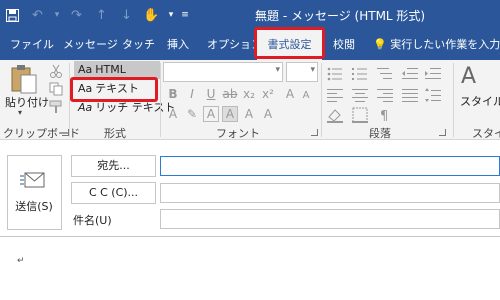 This screenshot has width=500, height=300. I want to click on up-arrow-icon: ↑, so click(101, 15).